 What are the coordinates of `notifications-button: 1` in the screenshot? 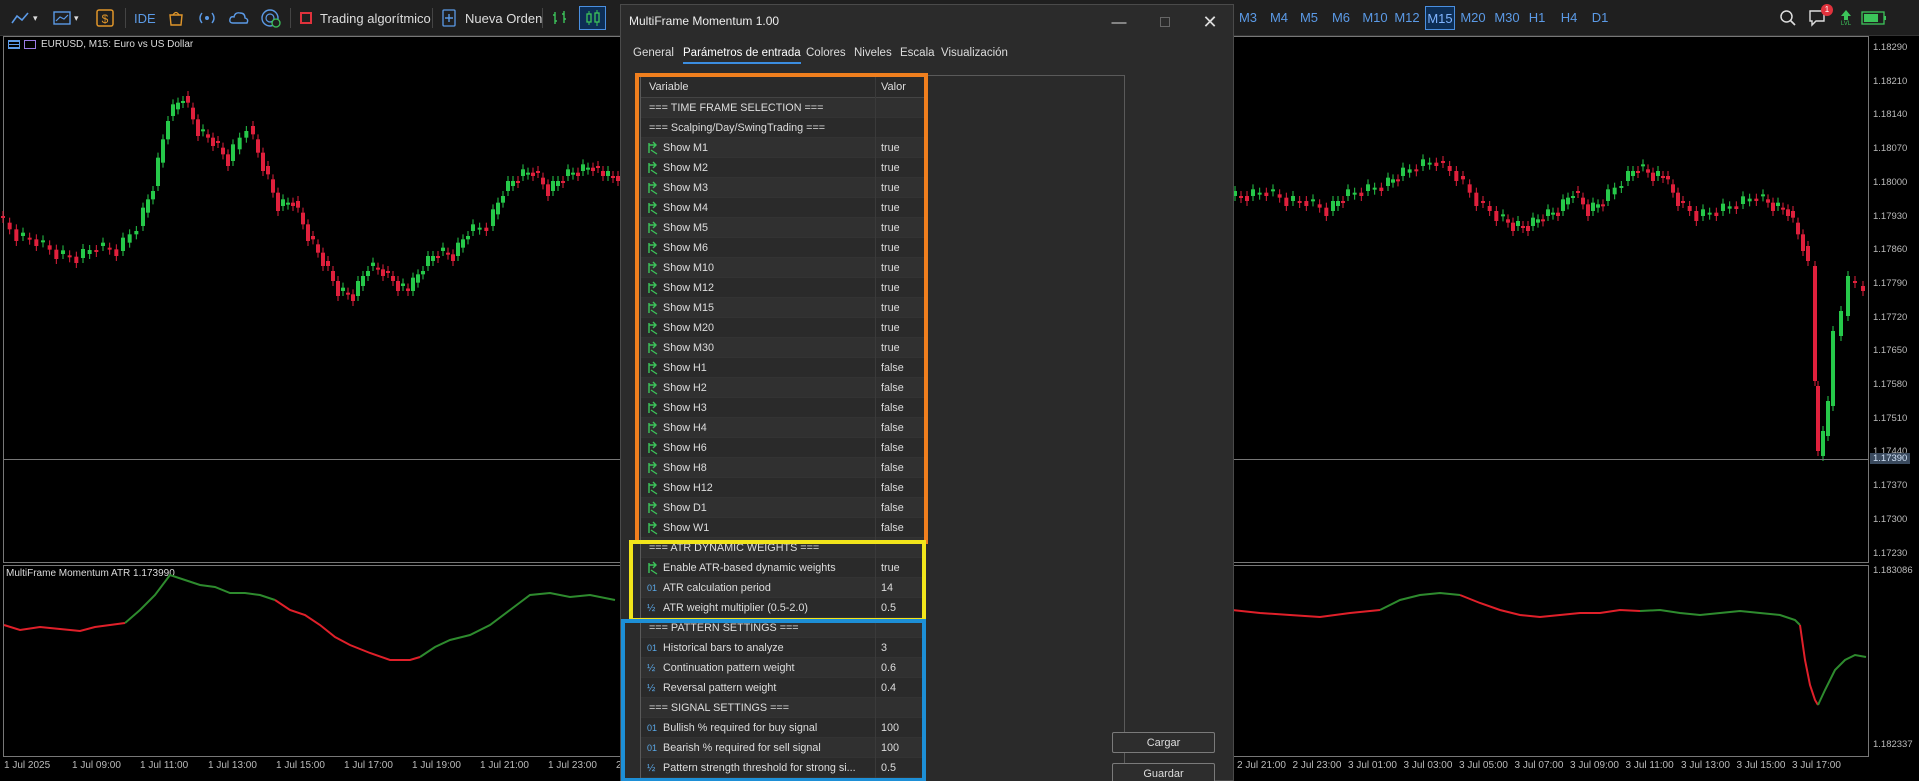 It's located at (1820, 17).